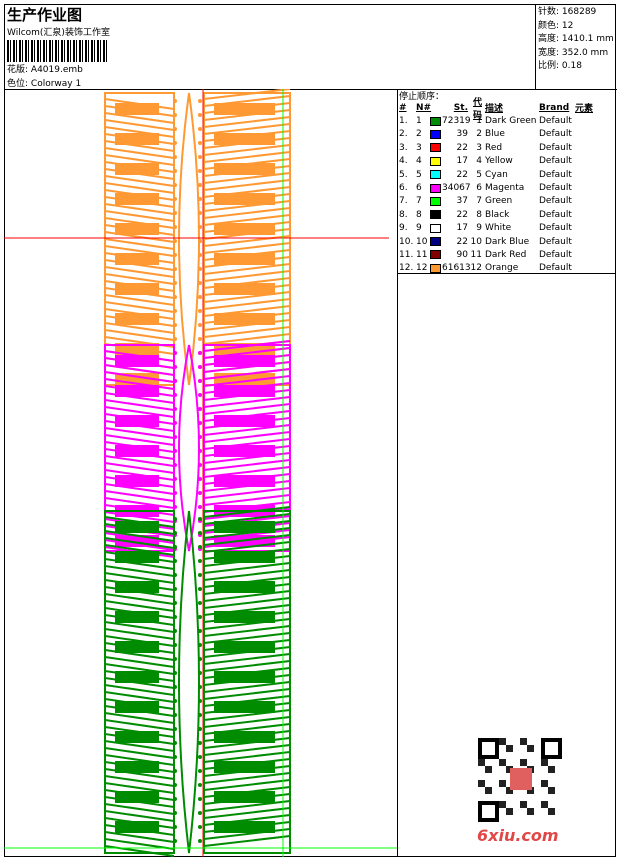  What do you see at coordinates (549, 52) in the screenshot?
I see `info-label: 宽度:` at bounding box center [549, 52].